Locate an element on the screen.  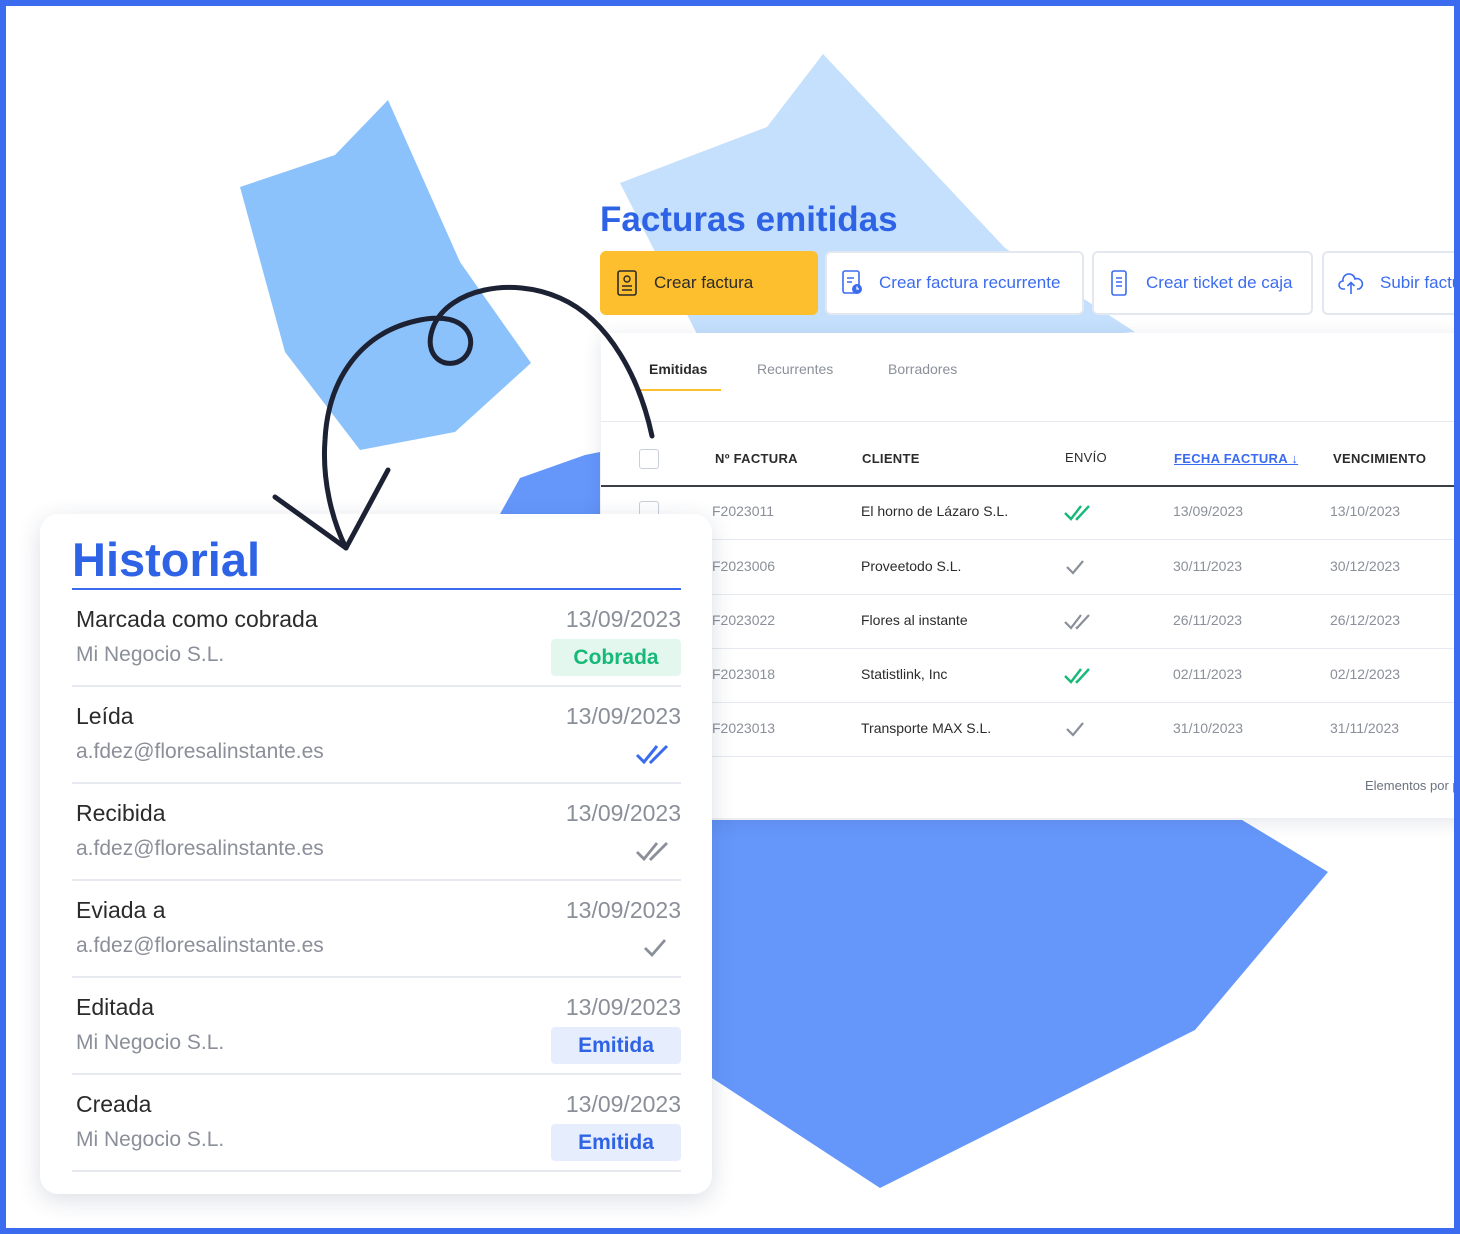
tab-emitidas: Emitidas is located at coordinates (679, 376).